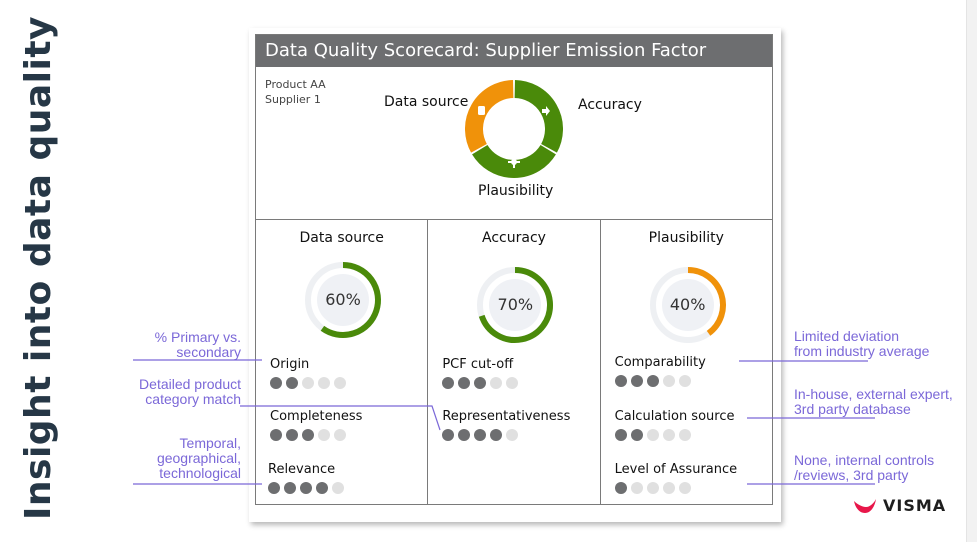  I want to click on metric-representativeness: Representativeness, so click(506, 425).